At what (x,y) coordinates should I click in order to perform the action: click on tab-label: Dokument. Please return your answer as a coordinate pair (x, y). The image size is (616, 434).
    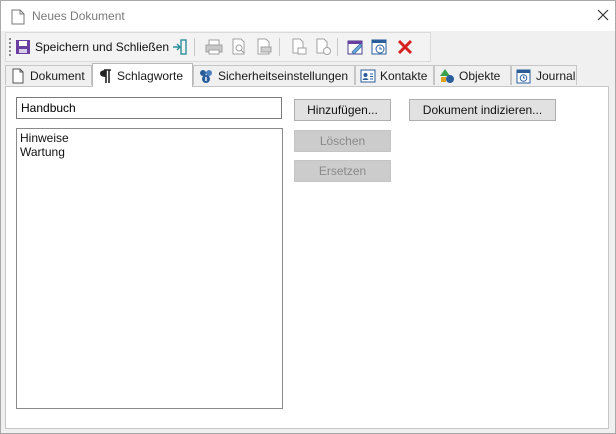
    Looking at the image, I should click on (57, 75).